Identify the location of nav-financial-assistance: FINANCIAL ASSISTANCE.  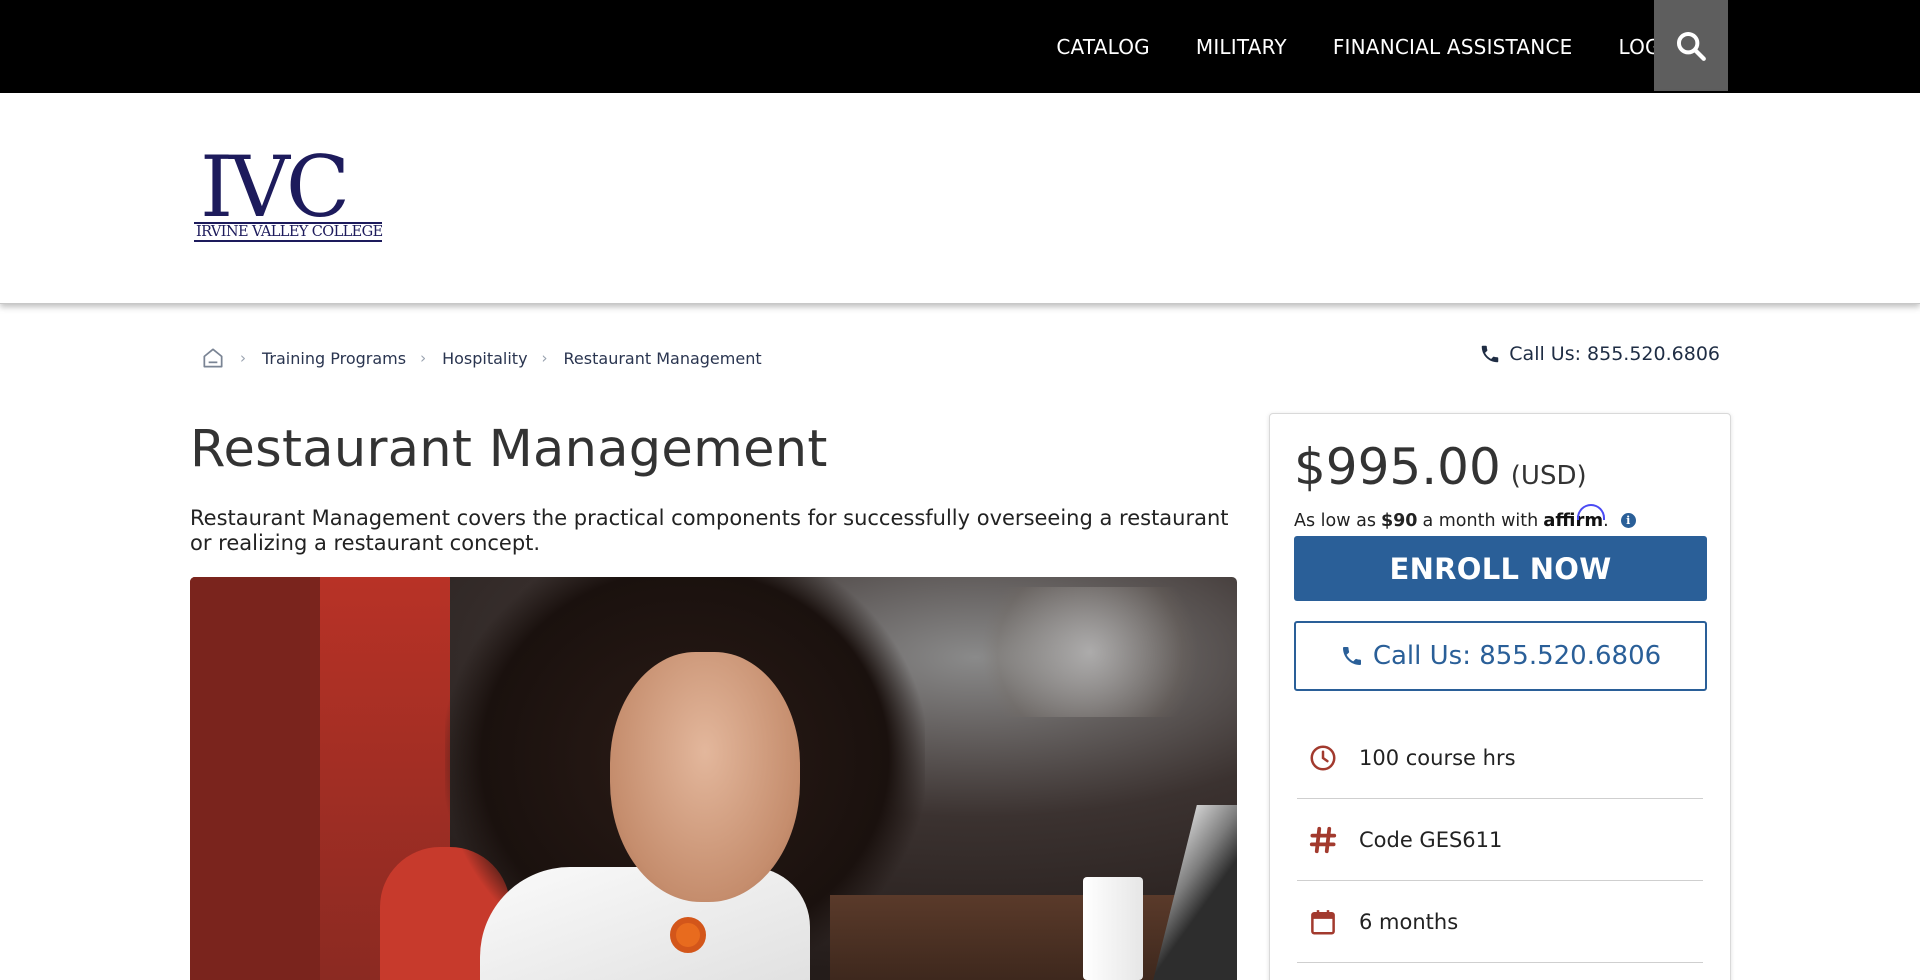
(1453, 47).